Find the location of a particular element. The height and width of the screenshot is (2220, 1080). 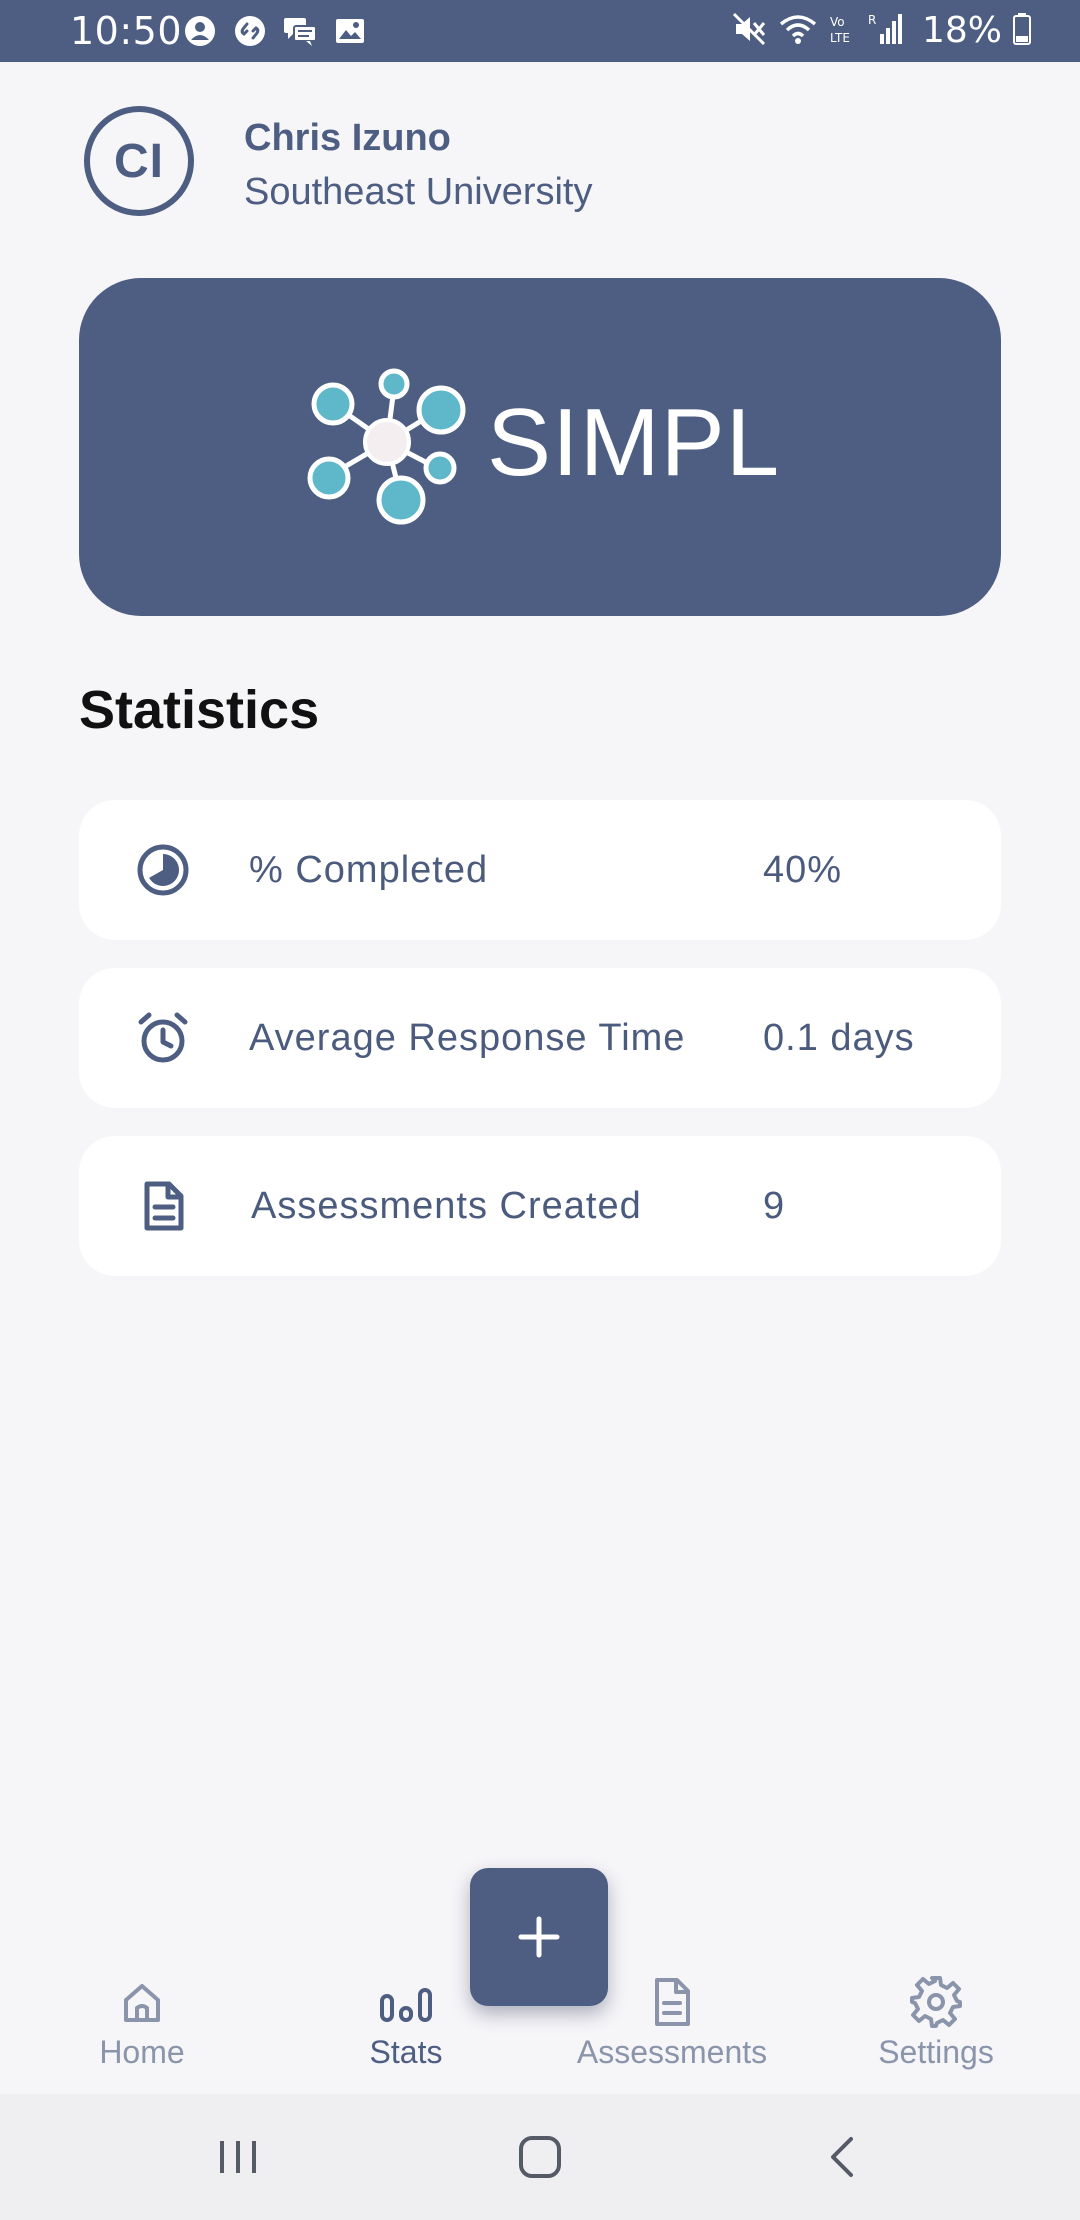

messages-icon is located at coordinates (300, 31).